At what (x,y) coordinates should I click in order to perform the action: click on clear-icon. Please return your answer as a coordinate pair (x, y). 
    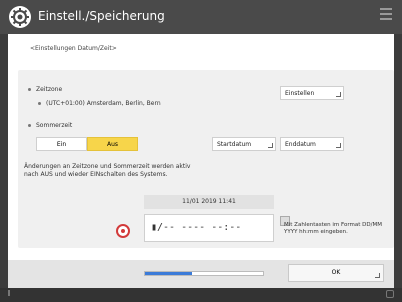
    Looking at the image, I should click on (123, 231).